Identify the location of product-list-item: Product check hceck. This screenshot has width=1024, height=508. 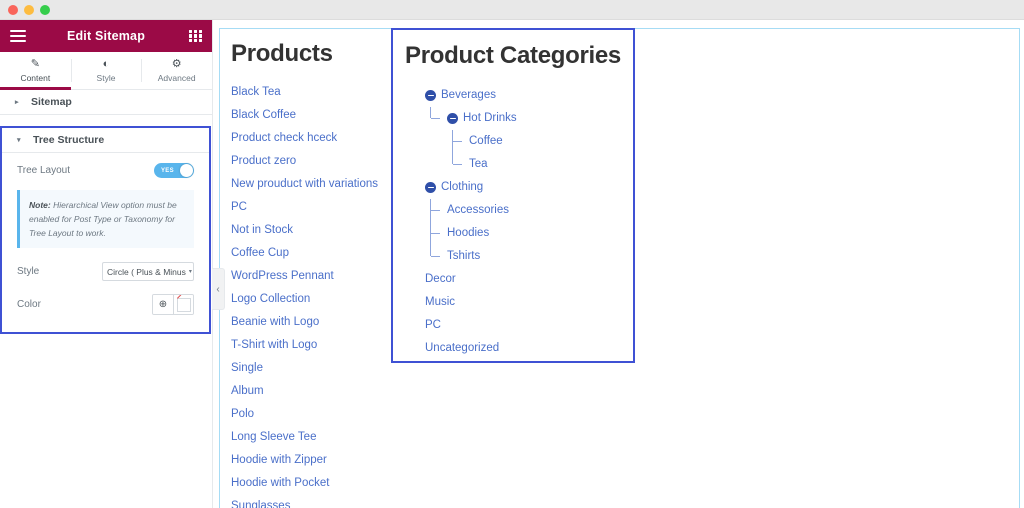
(318, 138).